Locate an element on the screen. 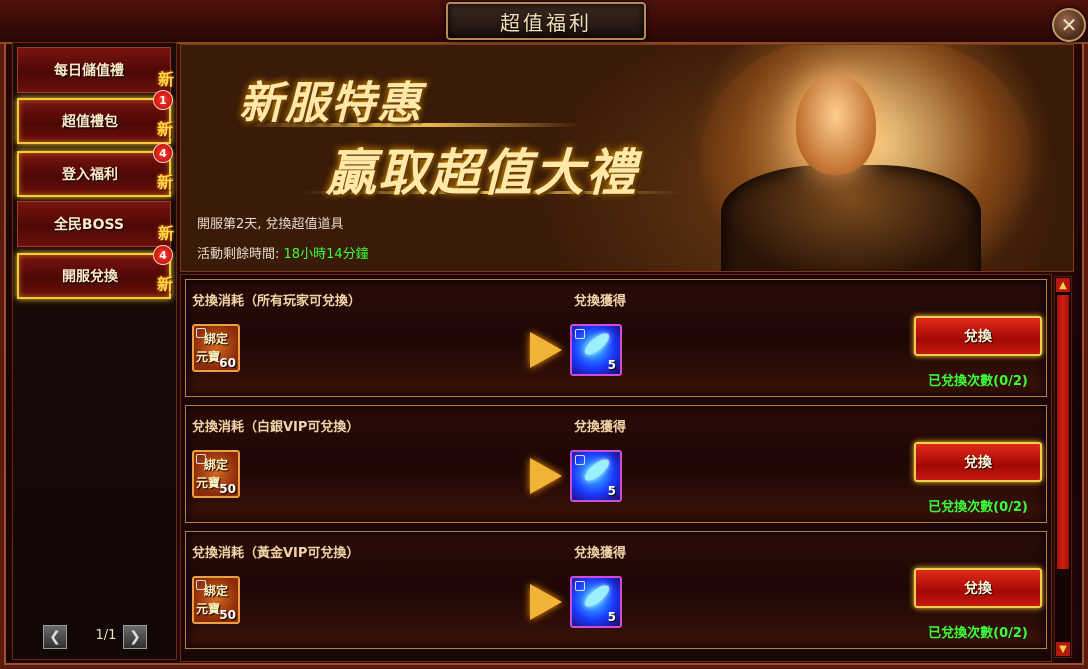 The height and width of the screenshot is (669, 1088). dialog-title: 超值福利 is located at coordinates (546, 22).